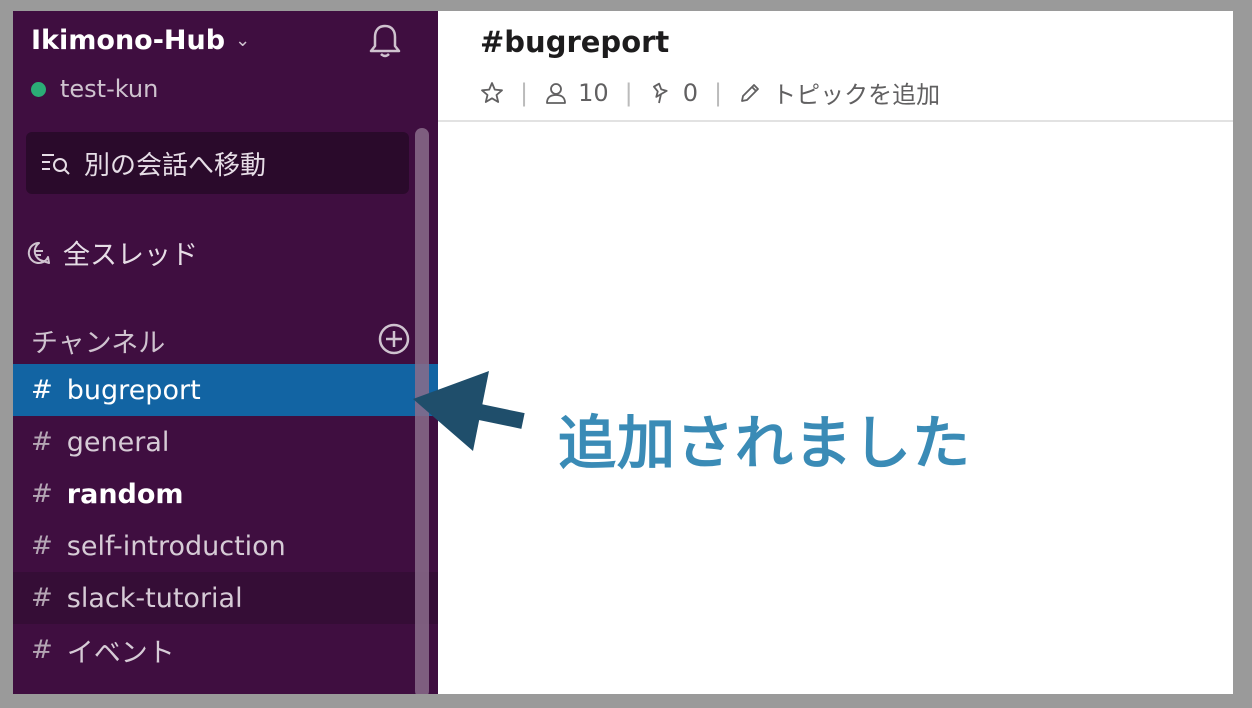 The width and height of the screenshot is (1252, 708). I want to click on sidebar-item-channel-random: # random, so click(225, 494).